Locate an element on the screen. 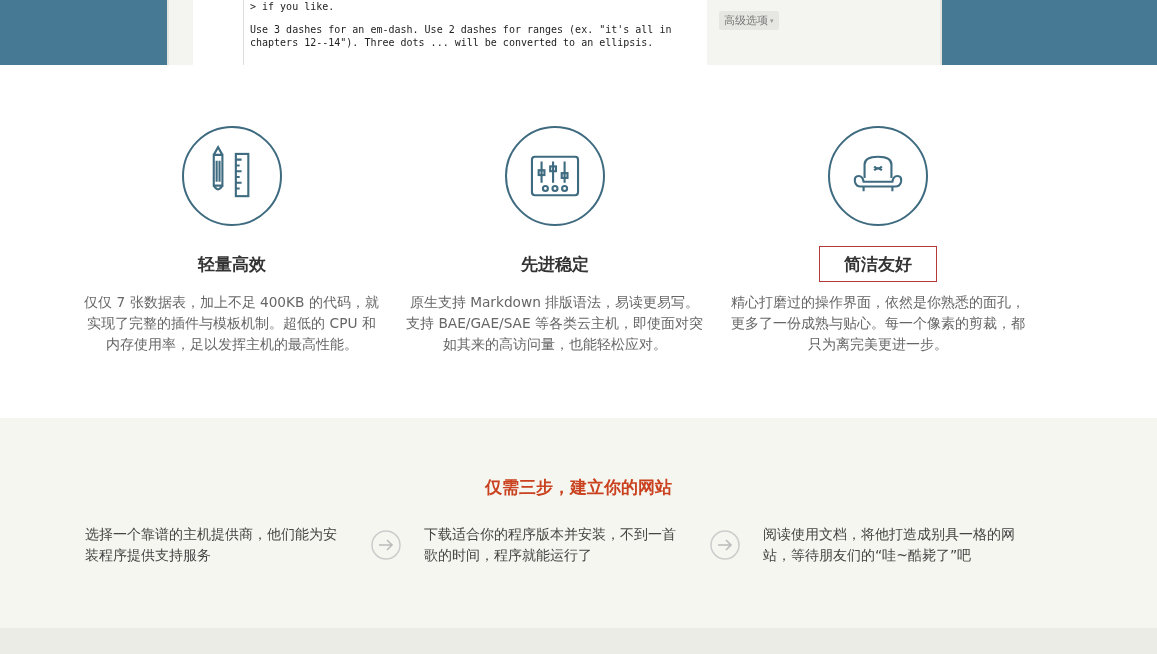 The image size is (1157, 654). step-text: 下载适合你的程序版本并安装，不到一首歌的时间，程序就能运行了 is located at coordinates (550, 545).